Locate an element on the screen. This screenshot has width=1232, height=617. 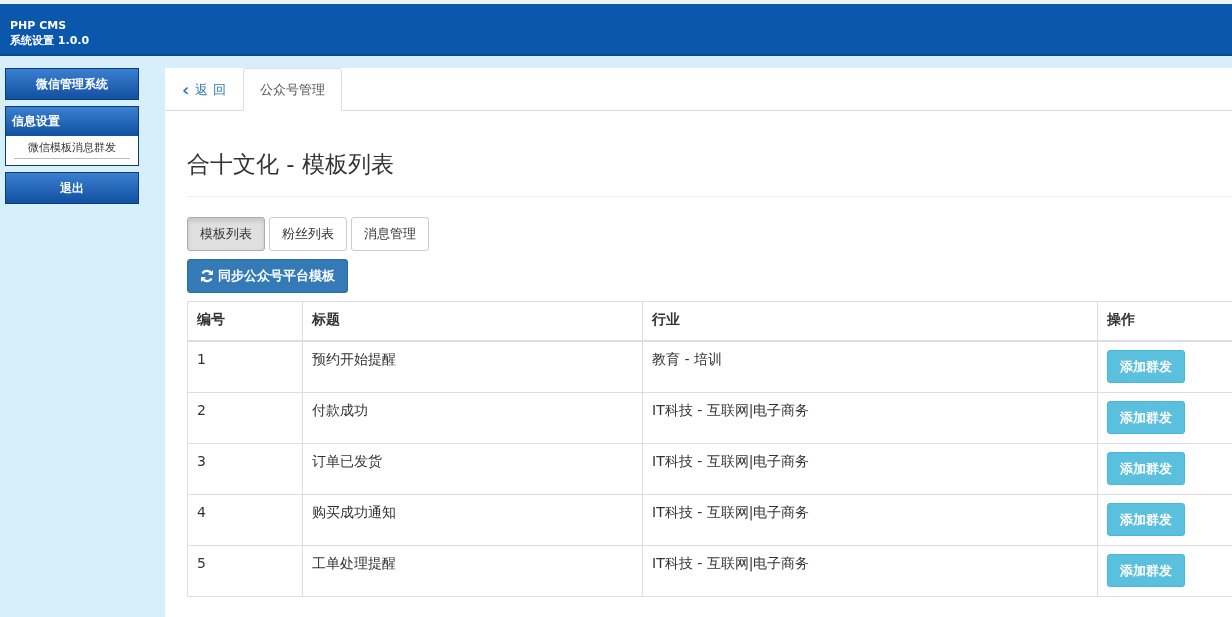
table-cell: 付款成功 is located at coordinates (472, 418).